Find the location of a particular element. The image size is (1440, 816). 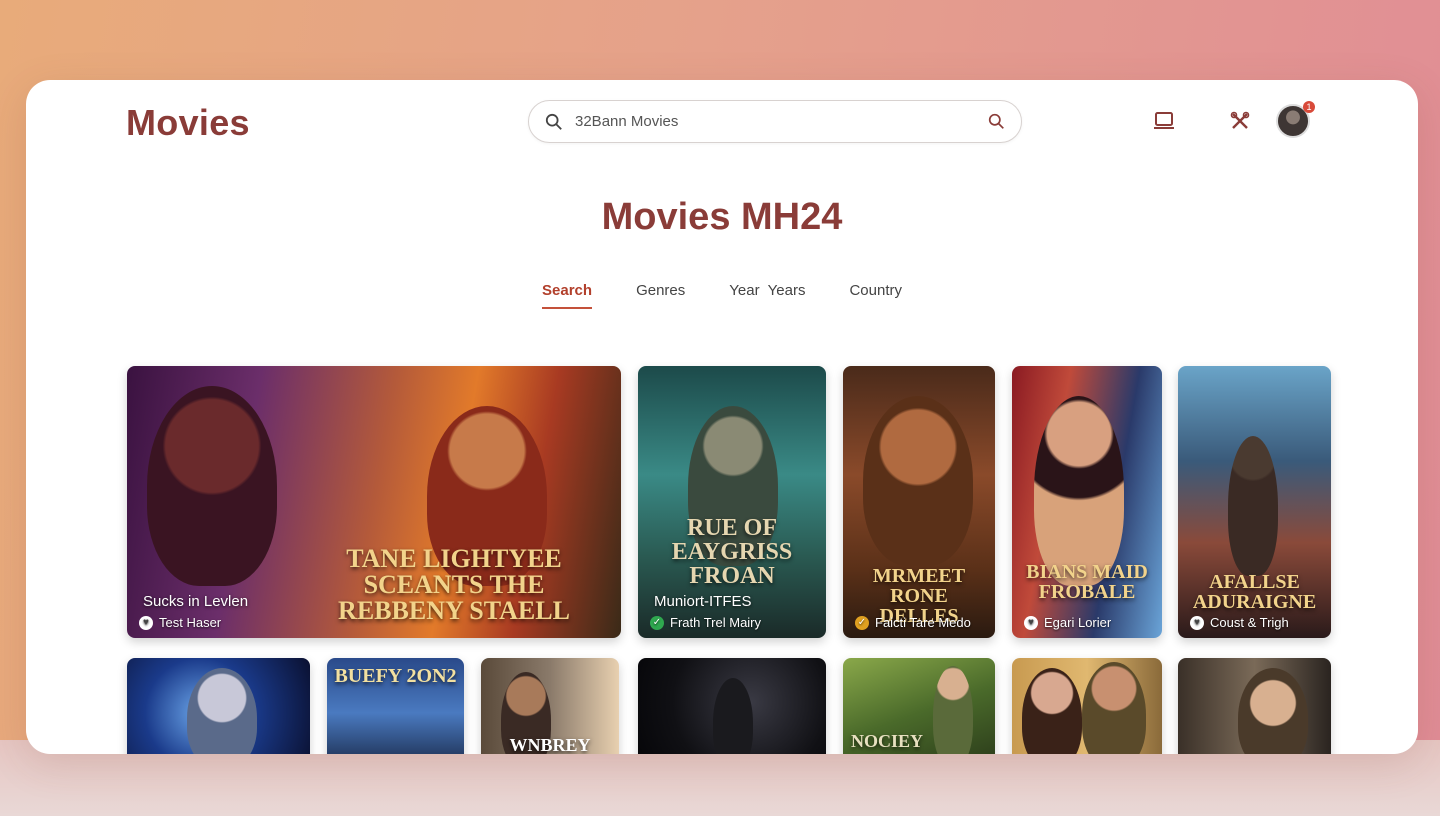

poster-title: TANE LIGHTYEE SCEANTS THE REBBENY STAELL is located at coordinates (454, 584).